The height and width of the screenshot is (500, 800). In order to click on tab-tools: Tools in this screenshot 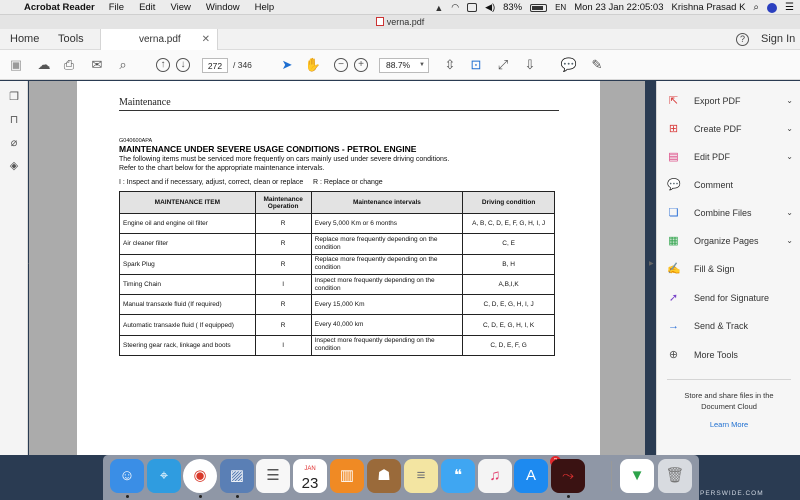, I will do `click(71, 39)`.